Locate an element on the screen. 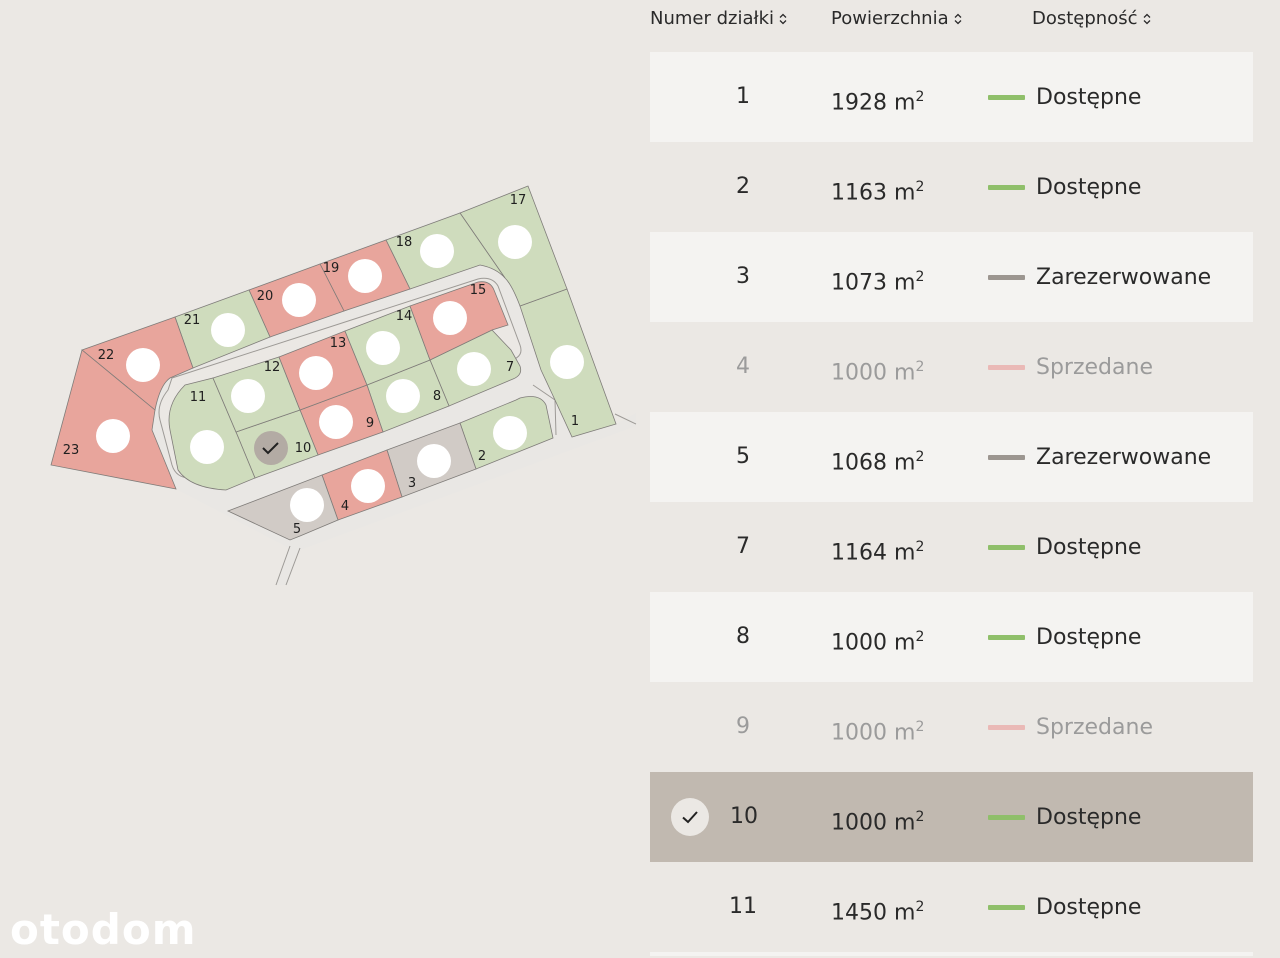 The height and width of the screenshot is (958, 1280). area-cell: 1068 m2 is located at coordinates (877, 457).